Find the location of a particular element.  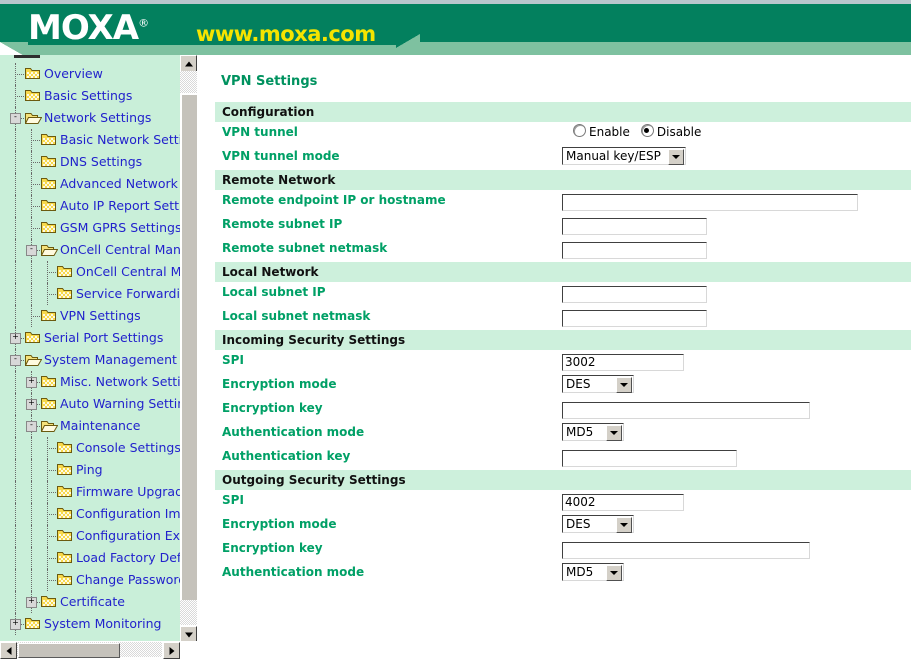

input-authentication-key is located at coordinates (649, 458).